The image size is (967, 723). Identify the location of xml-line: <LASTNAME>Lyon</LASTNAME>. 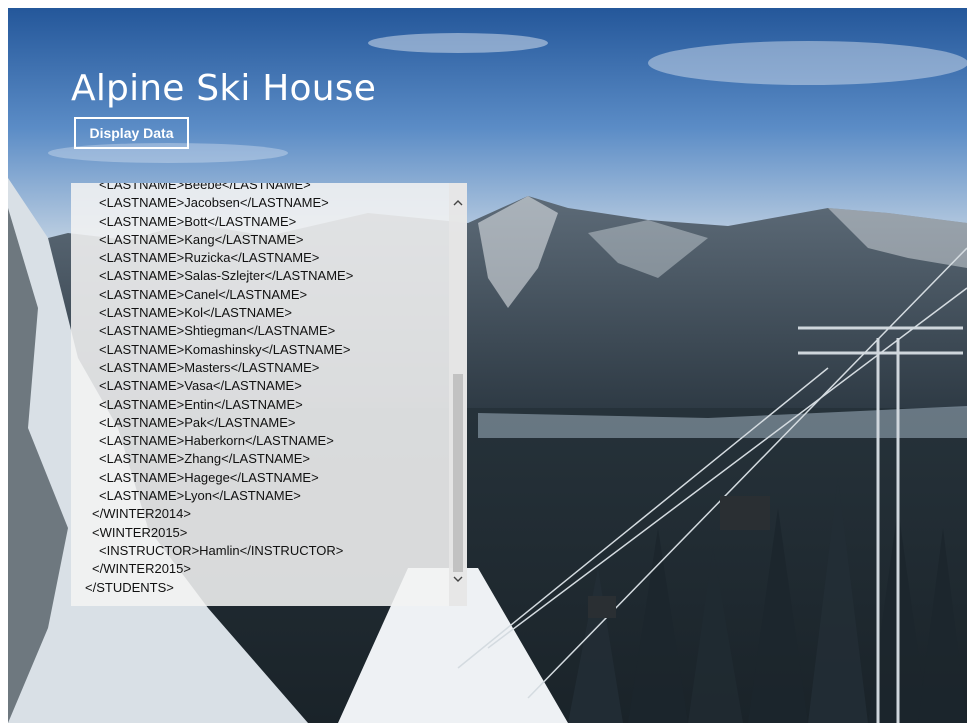
(200, 496).